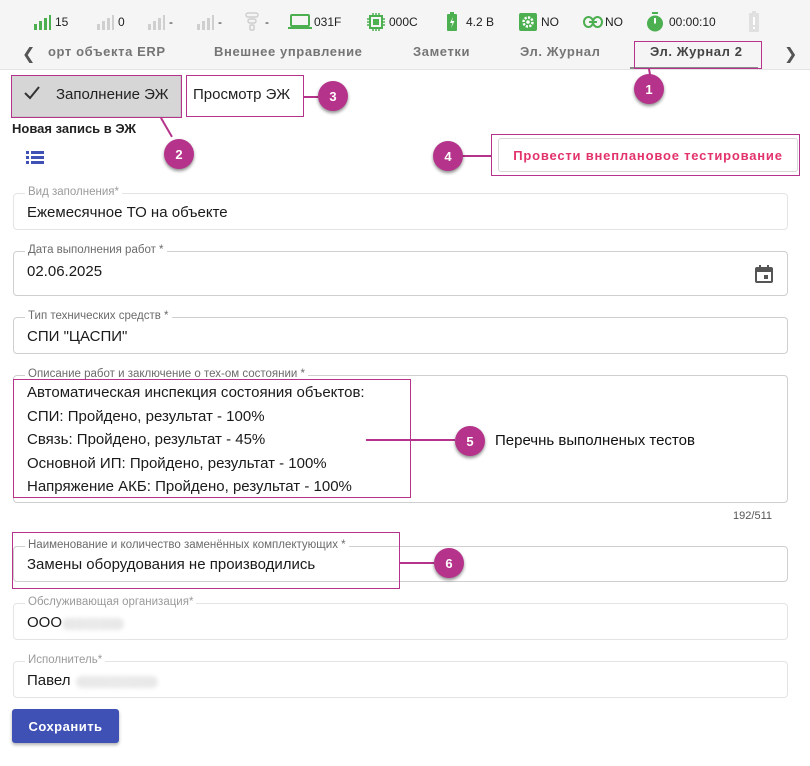  Describe the element at coordinates (212, 438) in the screenshot. I see `highlight-test-list` at that location.